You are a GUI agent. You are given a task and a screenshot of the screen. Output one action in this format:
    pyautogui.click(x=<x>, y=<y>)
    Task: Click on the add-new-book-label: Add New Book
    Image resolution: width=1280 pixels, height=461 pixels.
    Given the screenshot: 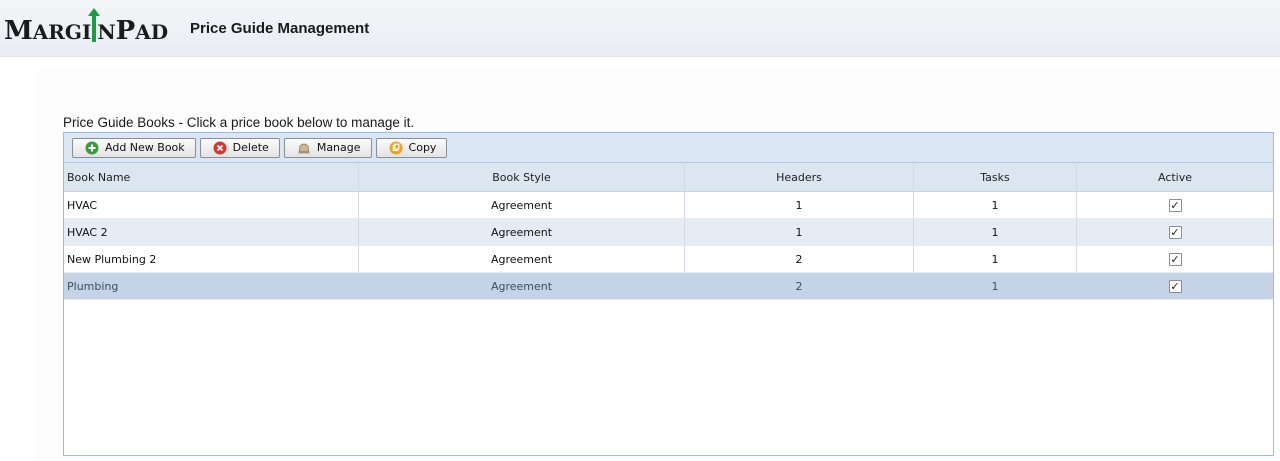 What is the action you would take?
    pyautogui.click(x=145, y=147)
    